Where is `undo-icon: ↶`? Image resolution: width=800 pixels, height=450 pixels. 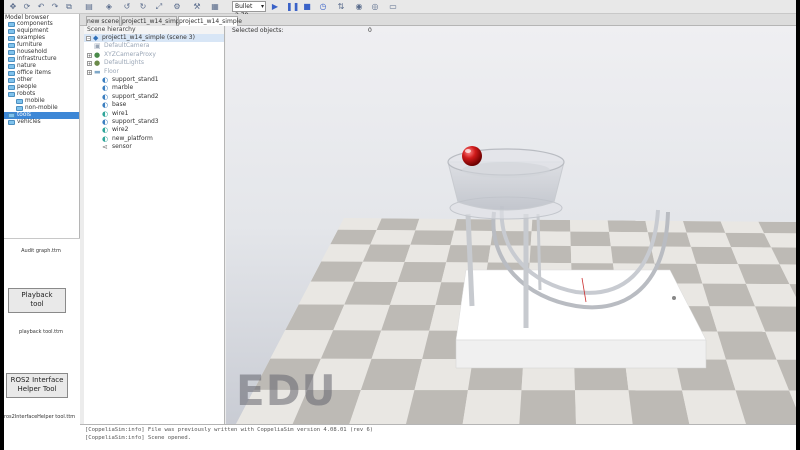 undo-icon: ↶ is located at coordinates (41, 7).